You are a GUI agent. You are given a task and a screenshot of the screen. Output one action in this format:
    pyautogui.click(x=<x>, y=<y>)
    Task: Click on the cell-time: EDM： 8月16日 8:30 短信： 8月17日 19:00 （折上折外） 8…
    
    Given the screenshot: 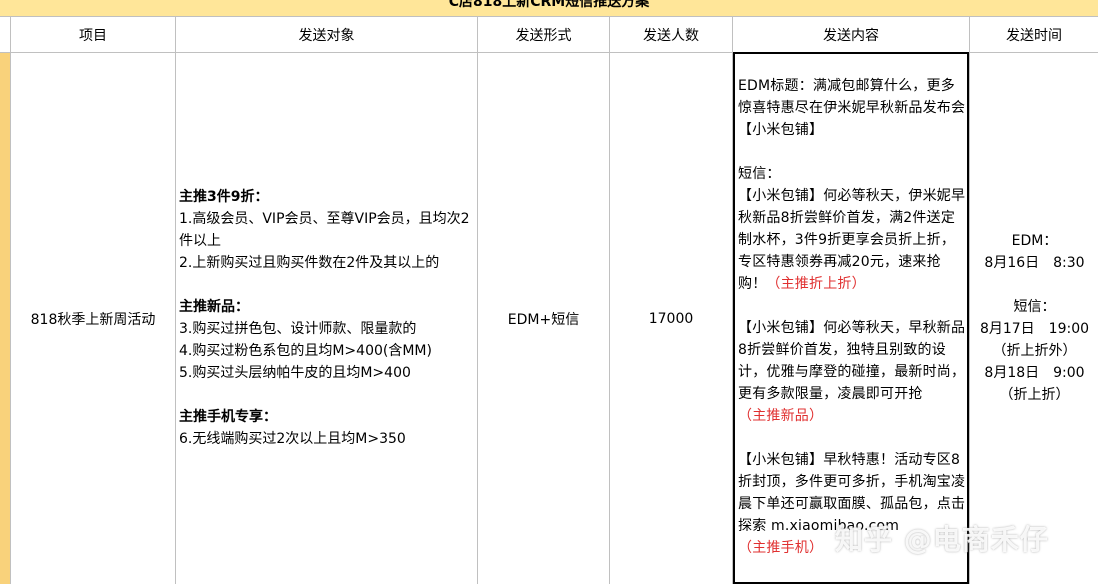 What is the action you would take?
    pyautogui.click(x=1034, y=318)
    